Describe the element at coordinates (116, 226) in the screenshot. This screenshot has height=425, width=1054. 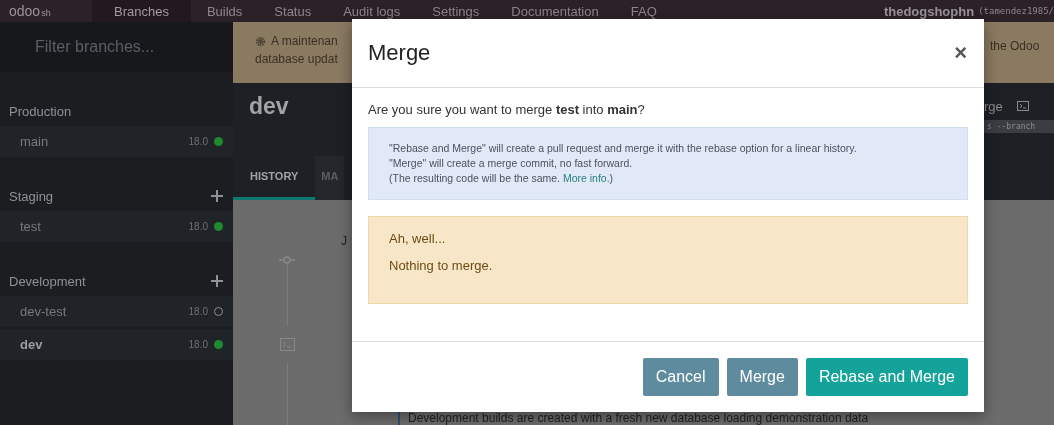
I see `branch-item: test 18.0` at that location.